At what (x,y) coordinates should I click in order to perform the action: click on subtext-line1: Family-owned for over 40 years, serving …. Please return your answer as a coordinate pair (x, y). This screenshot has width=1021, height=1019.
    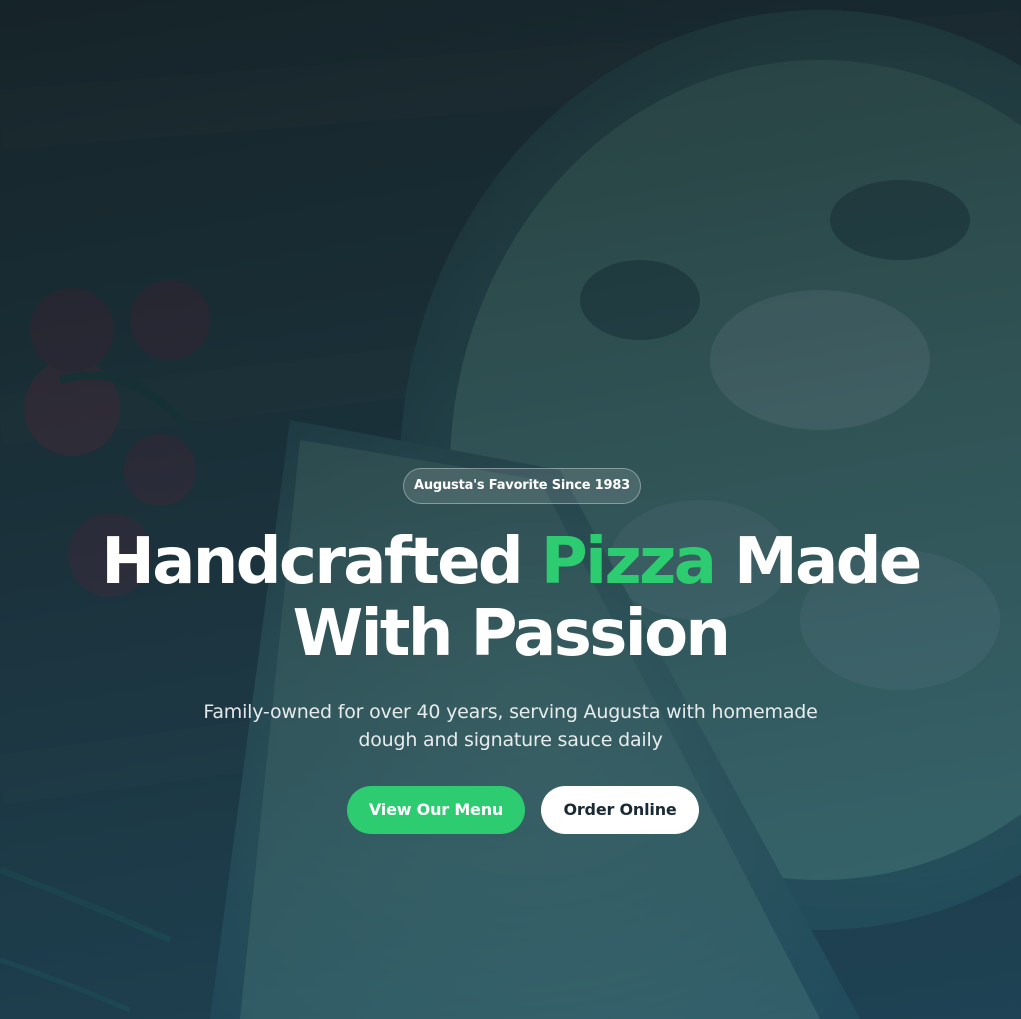
    Looking at the image, I should click on (510, 712).